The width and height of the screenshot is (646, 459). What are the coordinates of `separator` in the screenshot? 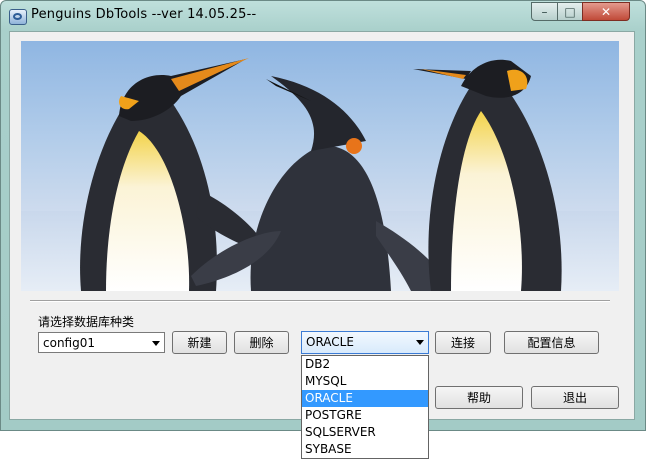 It's located at (320, 301).